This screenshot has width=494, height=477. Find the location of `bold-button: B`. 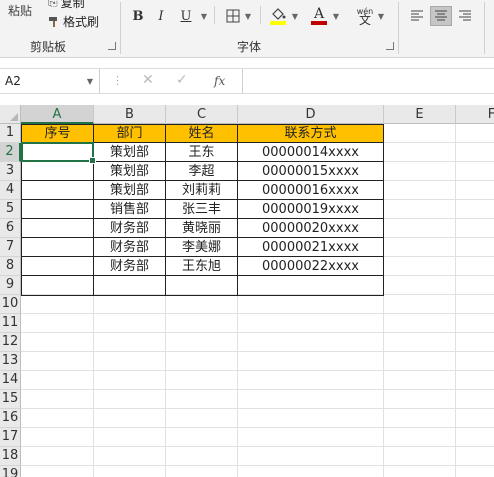

bold-button: B is located at coordinates (138, 16).